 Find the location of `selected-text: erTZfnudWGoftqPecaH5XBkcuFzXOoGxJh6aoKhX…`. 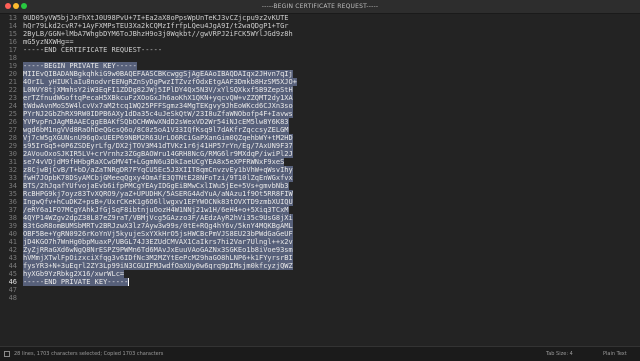

selected-text: erTZfnudWGoftqPecaH5XBkcuFzXOoGxJh6aoKhX… is located at coordinates (158, 98).